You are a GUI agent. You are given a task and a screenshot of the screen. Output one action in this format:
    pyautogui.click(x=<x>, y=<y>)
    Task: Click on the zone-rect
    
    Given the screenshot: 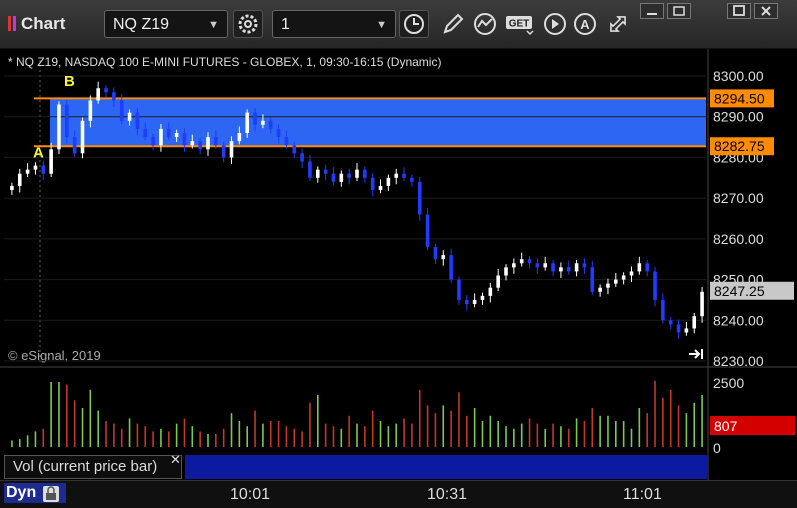 What is the action you would take?
    pyautogui.click(x=378, y=122)
    